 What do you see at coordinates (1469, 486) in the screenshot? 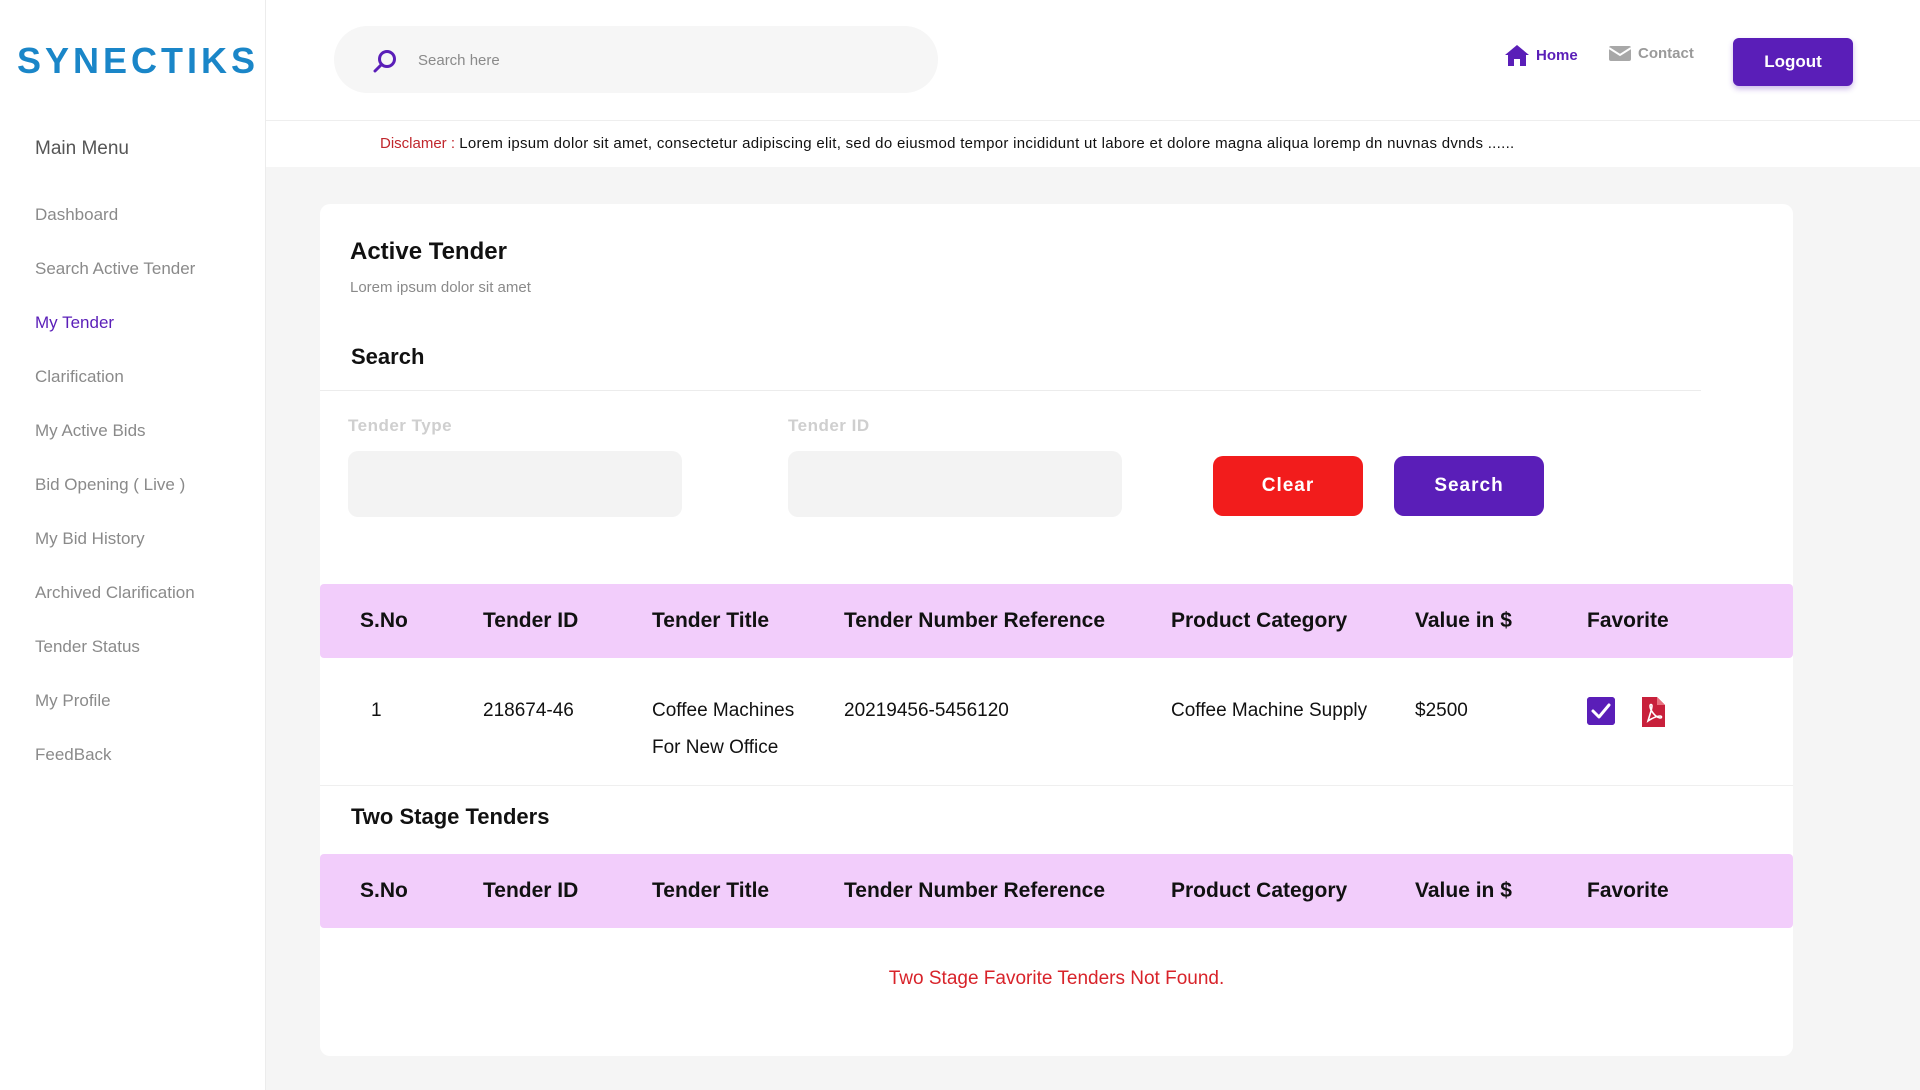
I see `search-button: Search` at bounding box center [1469, 486].